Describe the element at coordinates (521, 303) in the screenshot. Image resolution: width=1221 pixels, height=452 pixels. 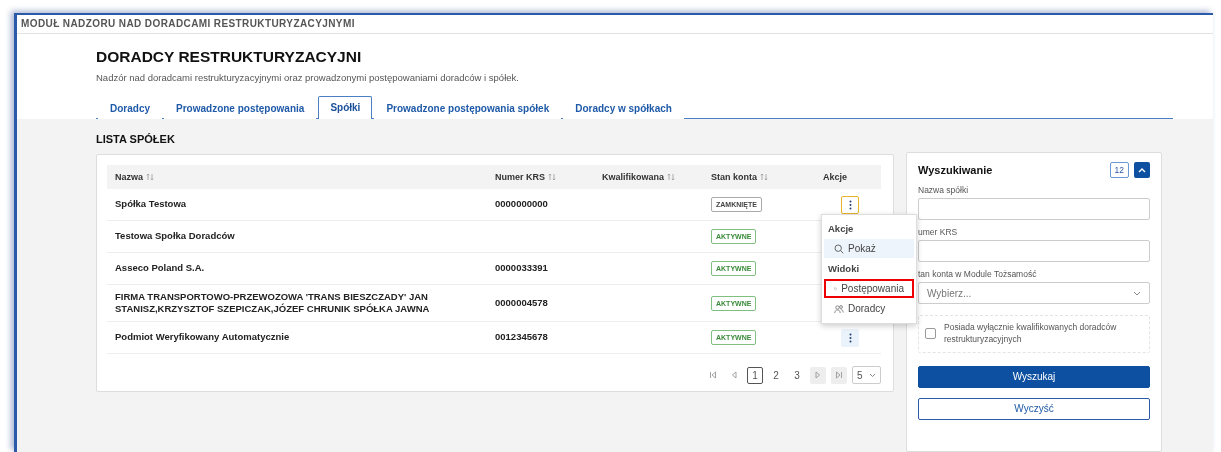
I see `krs-number: 0000004578` at that location.